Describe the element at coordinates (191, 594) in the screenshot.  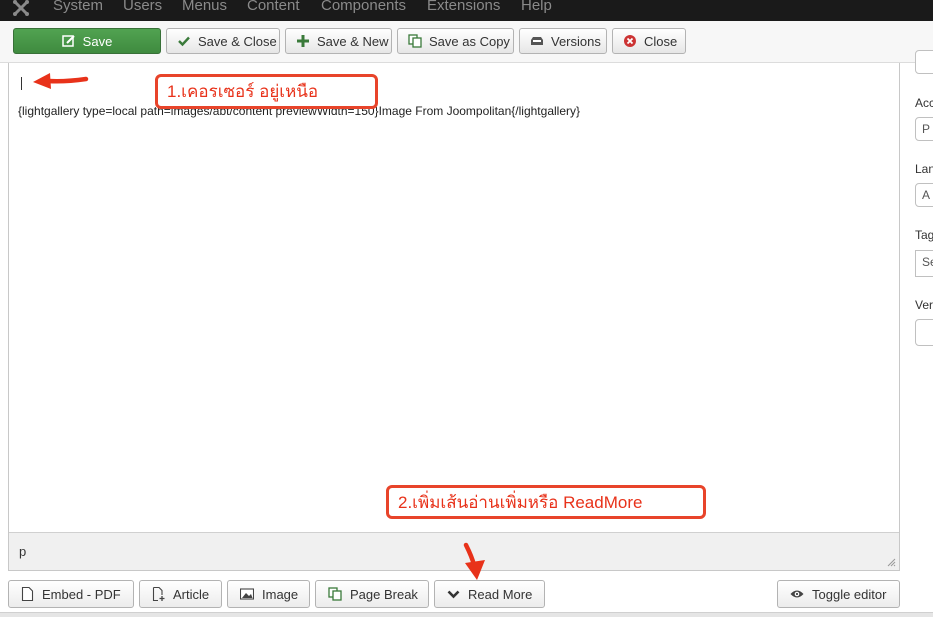
I see `article-label: Article` at that location.